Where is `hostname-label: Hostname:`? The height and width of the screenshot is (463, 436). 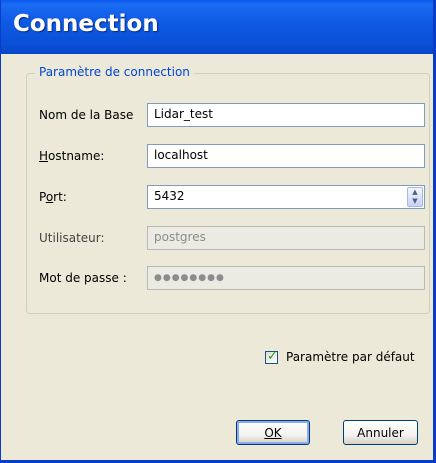 hostname-label: Hostname: is located at coordinates (72, 156).